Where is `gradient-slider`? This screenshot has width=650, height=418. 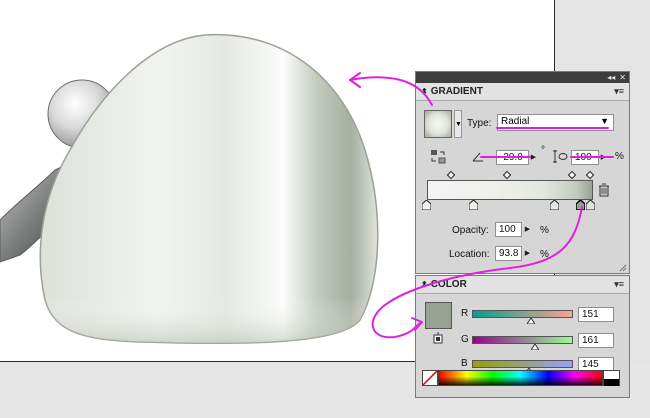 gradient-slider is located at coordinates (510, 190).